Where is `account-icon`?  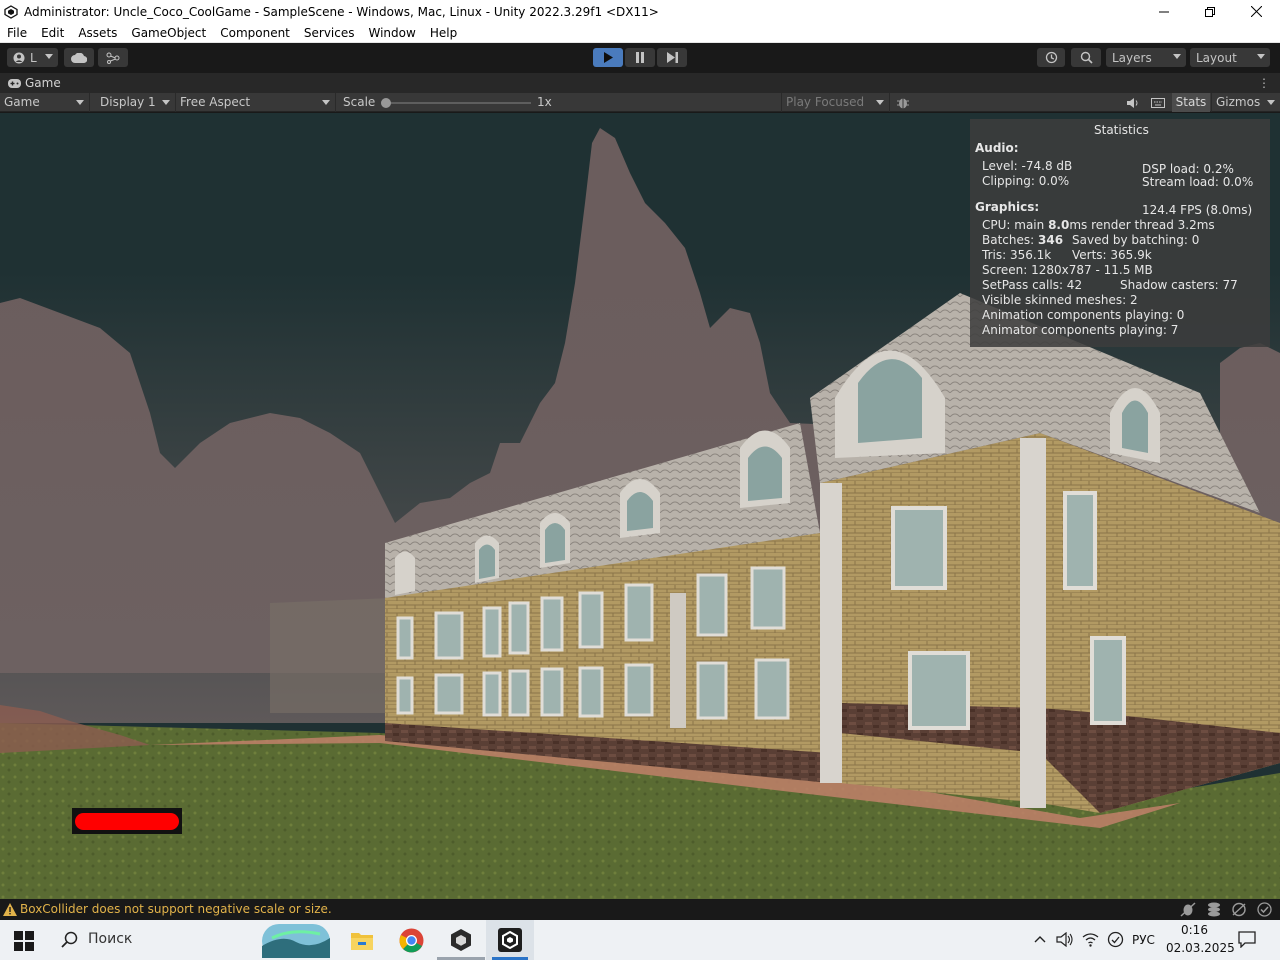
account-icon is located at coordinates (19, 57).